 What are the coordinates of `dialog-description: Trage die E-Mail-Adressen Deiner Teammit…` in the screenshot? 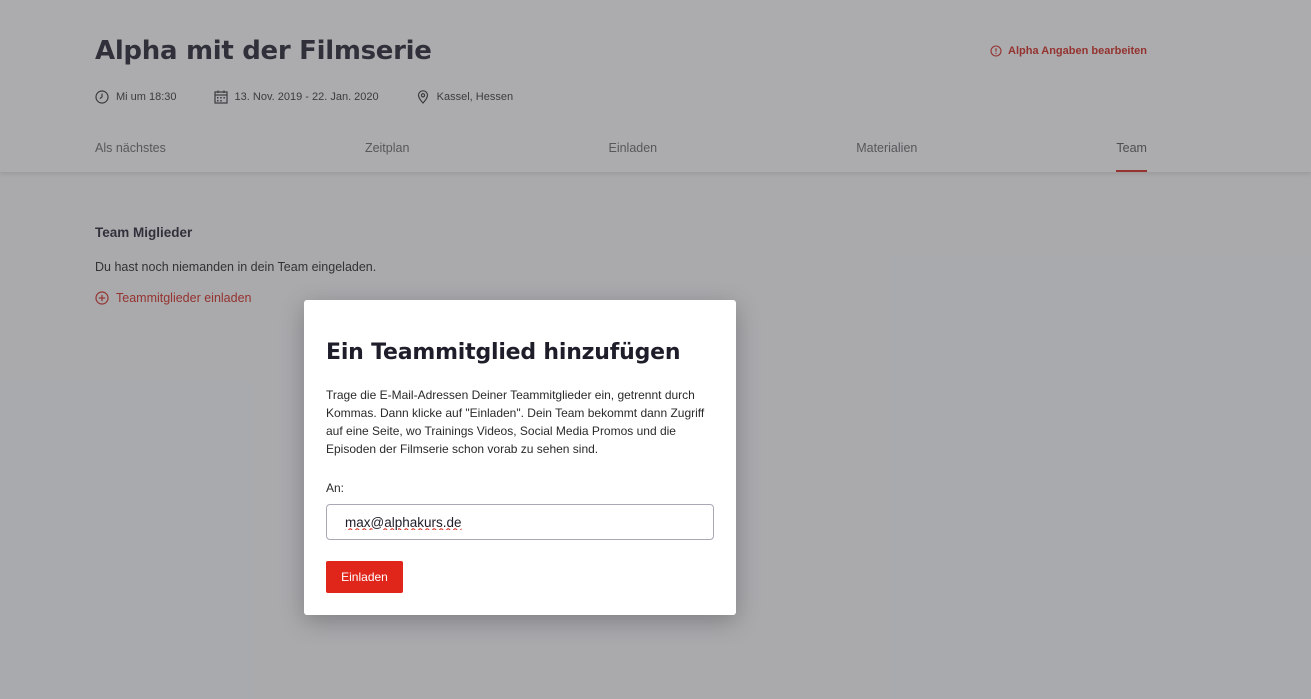 It's located at (515, 422).